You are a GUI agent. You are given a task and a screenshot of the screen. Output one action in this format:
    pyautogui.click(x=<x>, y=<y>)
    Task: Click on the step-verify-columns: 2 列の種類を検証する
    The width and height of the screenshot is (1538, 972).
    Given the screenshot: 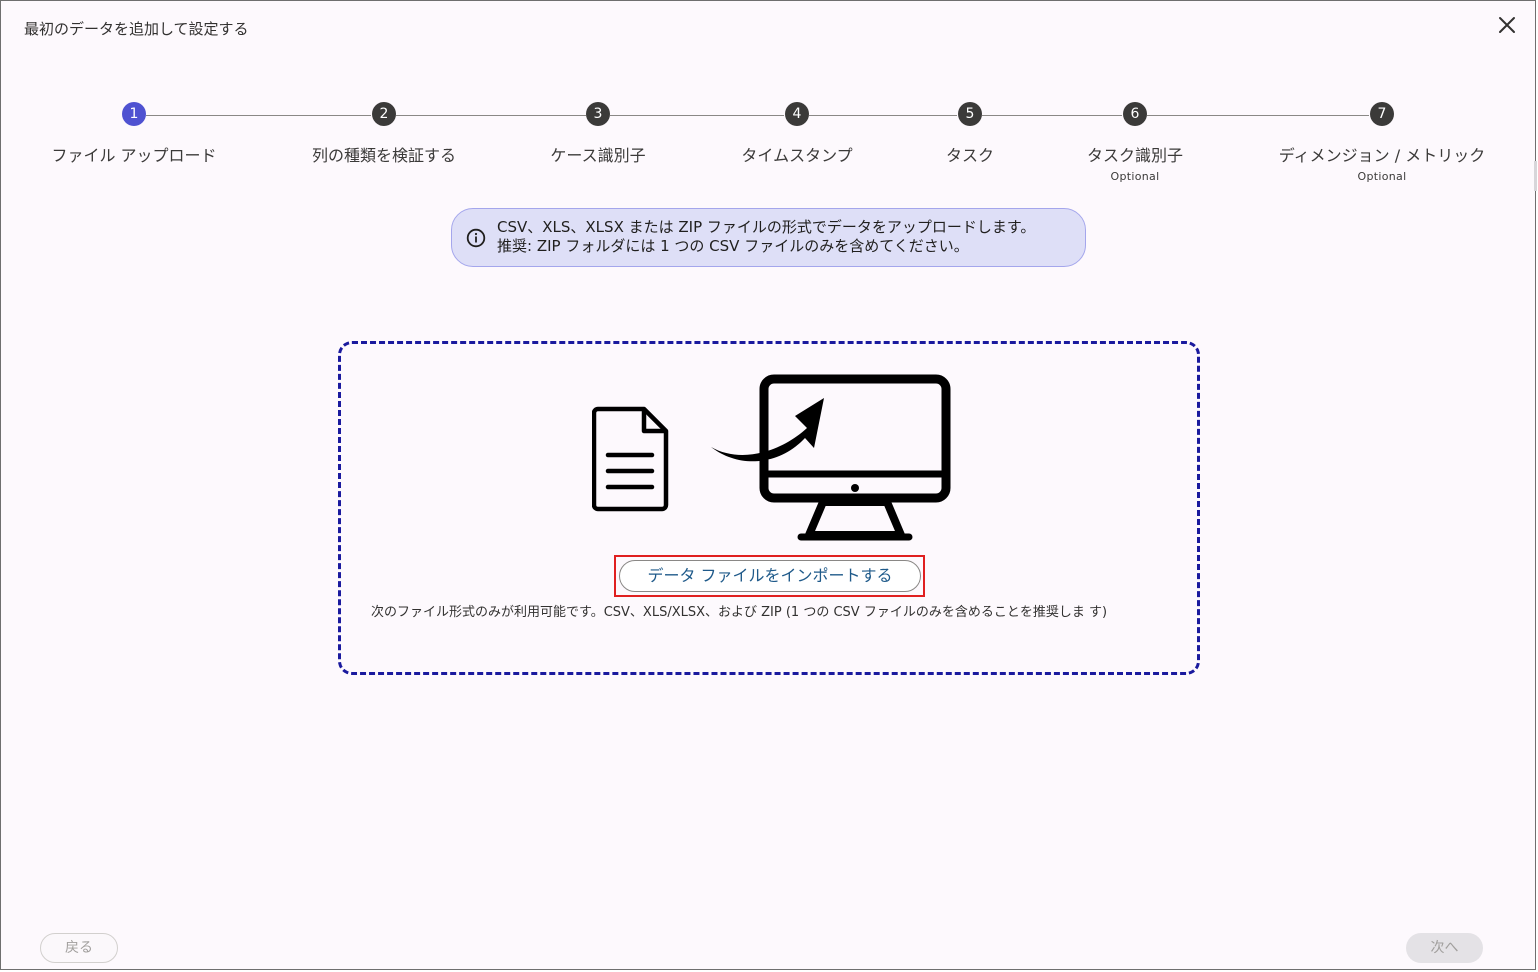 What is the action you would take?
    pyautogui.click(x=384, y=134)
    